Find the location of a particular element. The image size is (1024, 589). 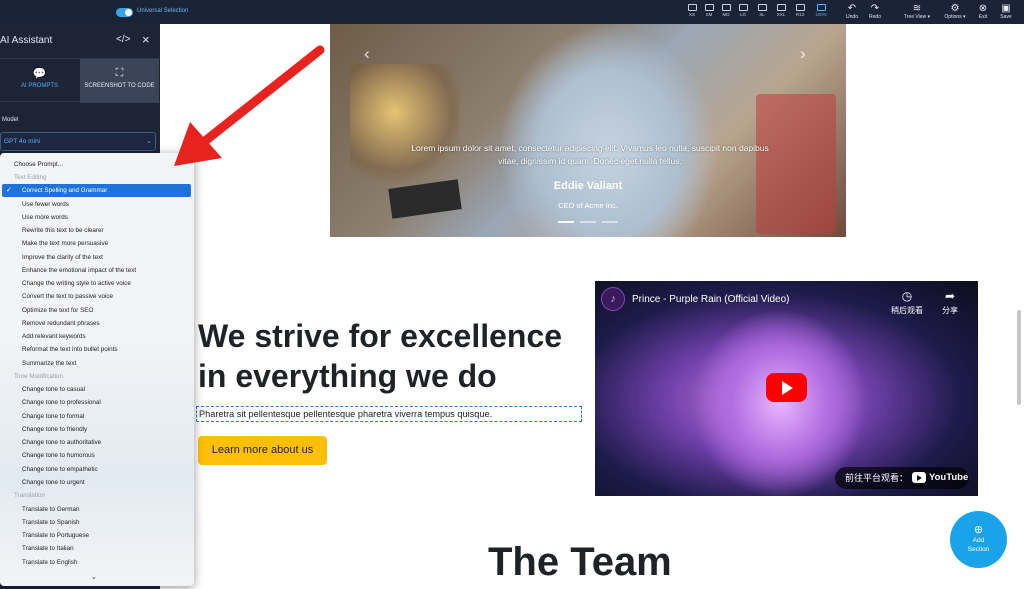

tree-view-button: ≋ Tree View ▾ is located at coordinates (917, 11).